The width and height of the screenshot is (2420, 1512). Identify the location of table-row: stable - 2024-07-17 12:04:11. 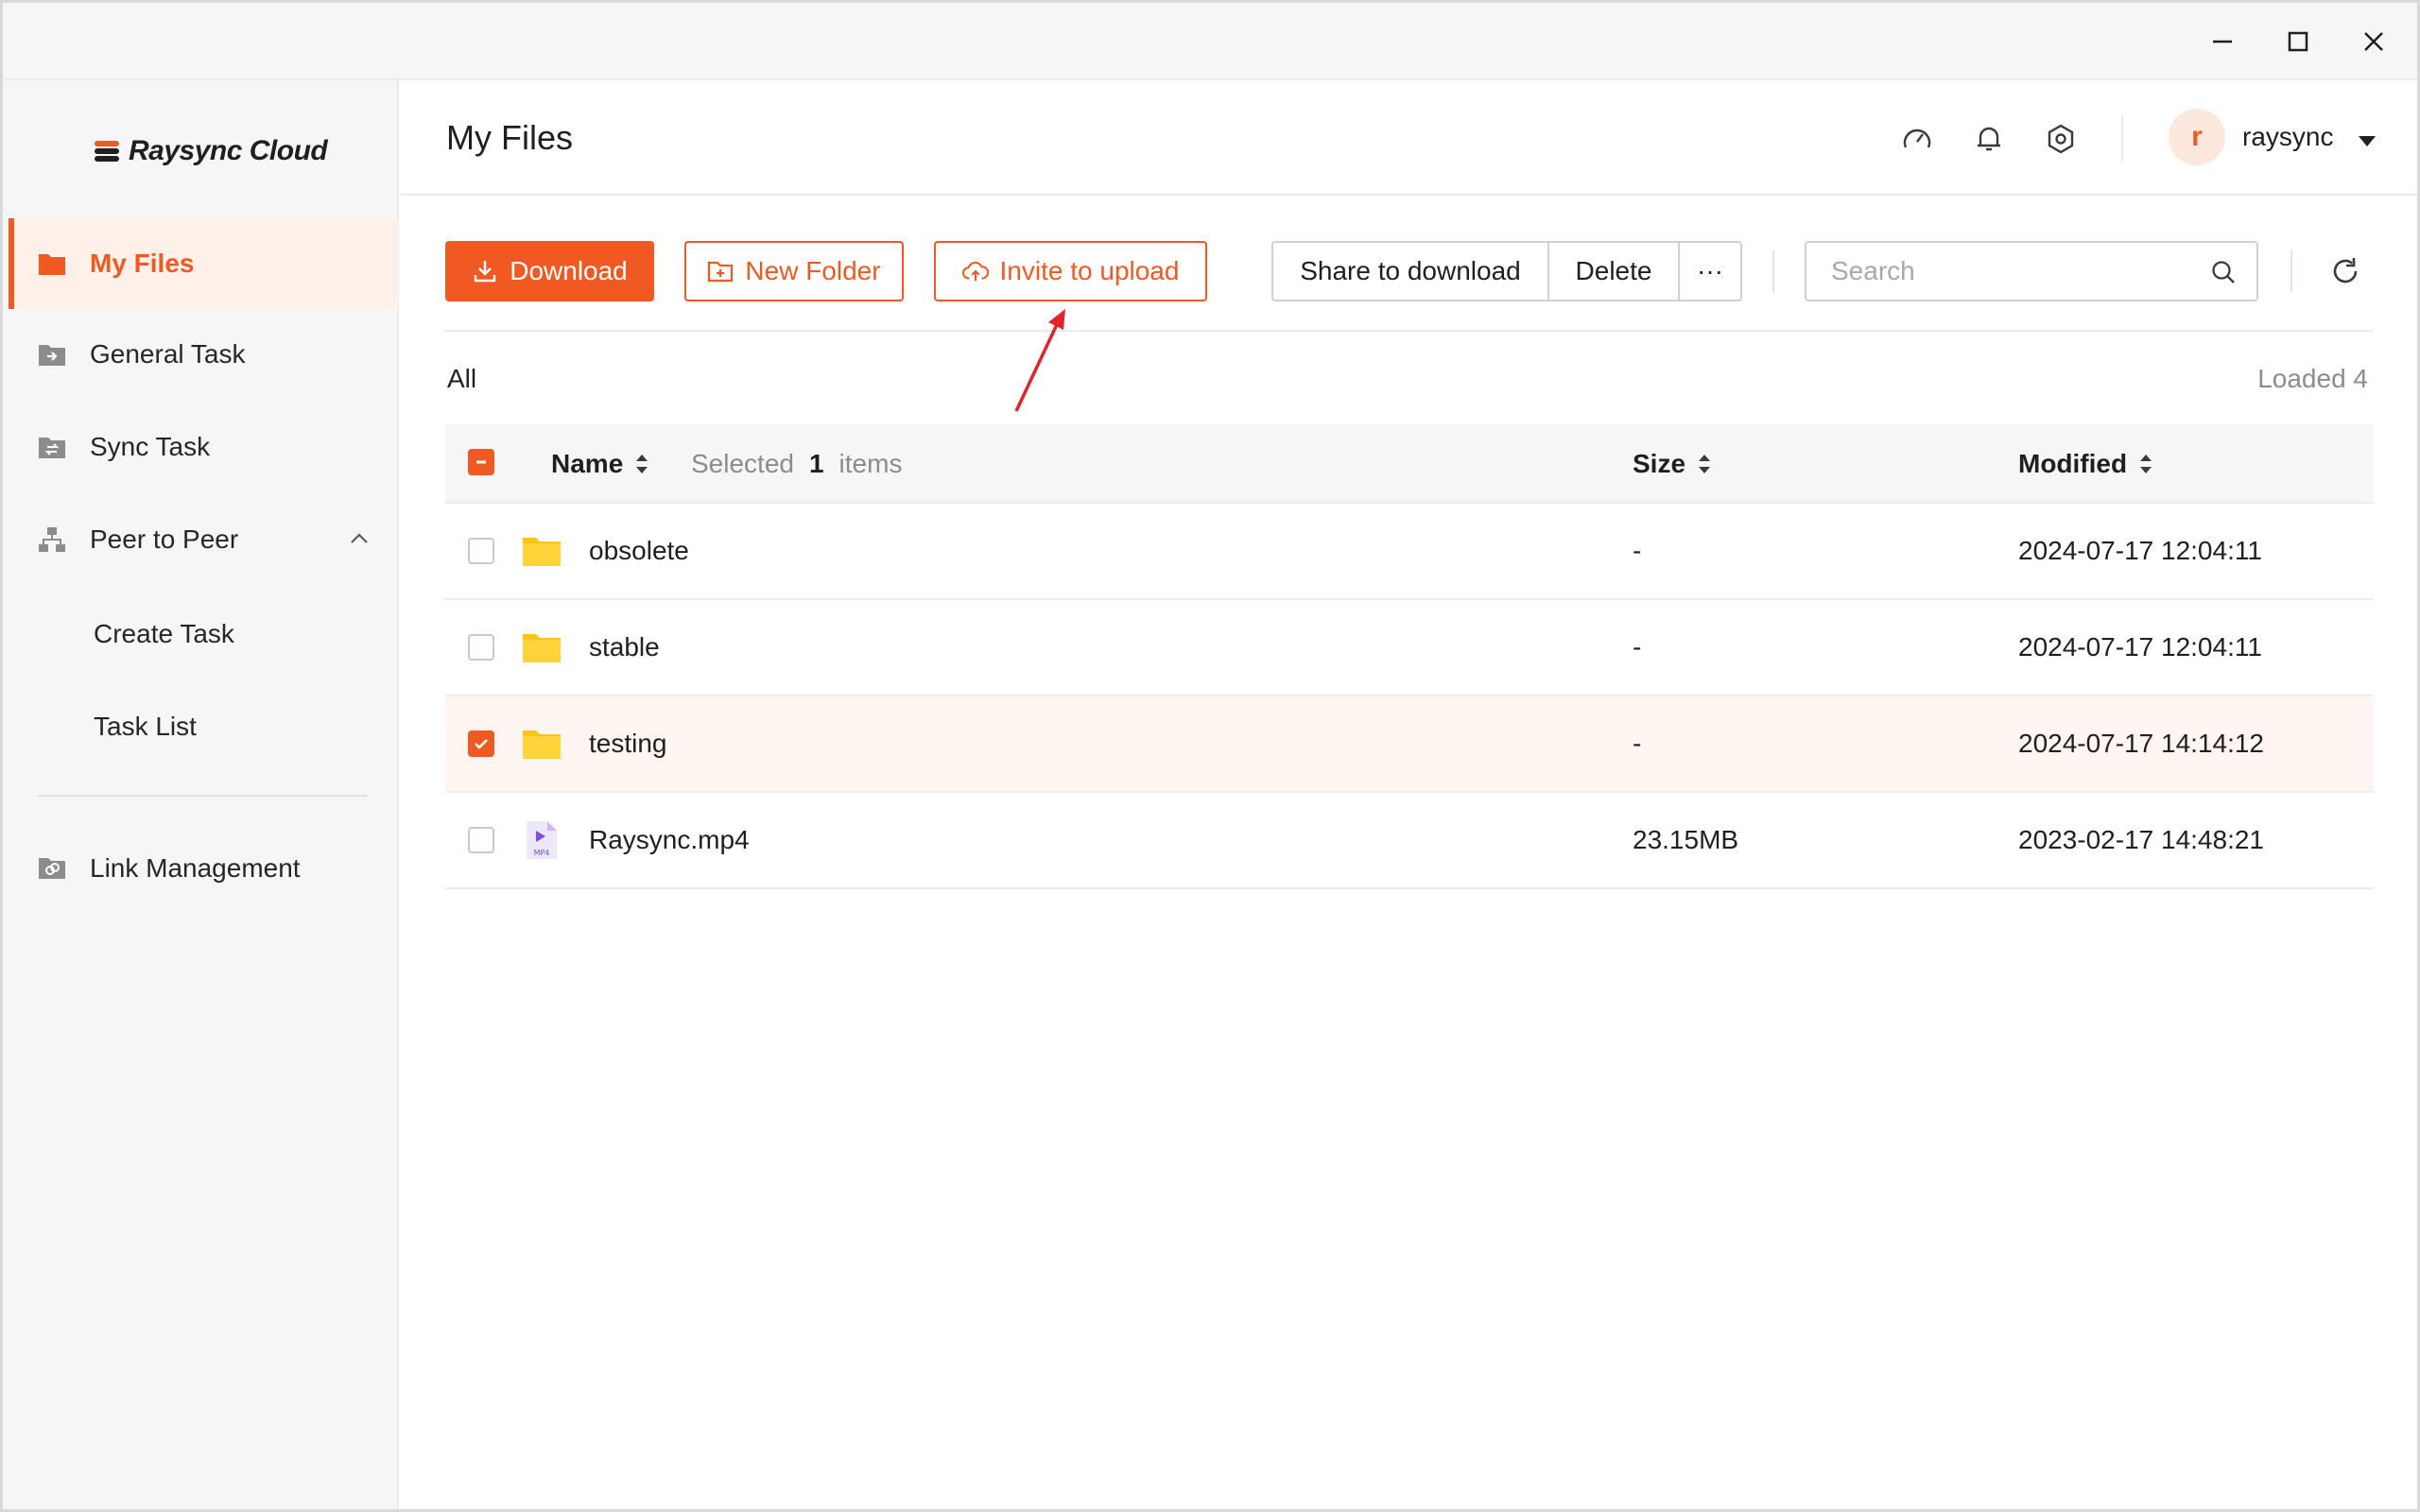
(1409, 648).